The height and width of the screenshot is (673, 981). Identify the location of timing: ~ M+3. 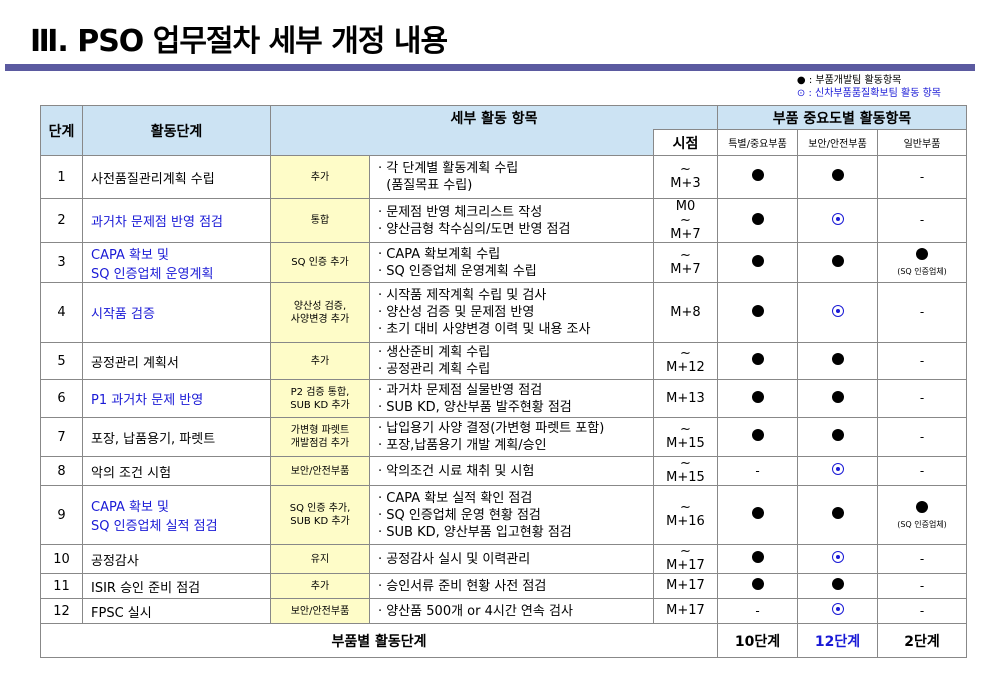
(685, 177).